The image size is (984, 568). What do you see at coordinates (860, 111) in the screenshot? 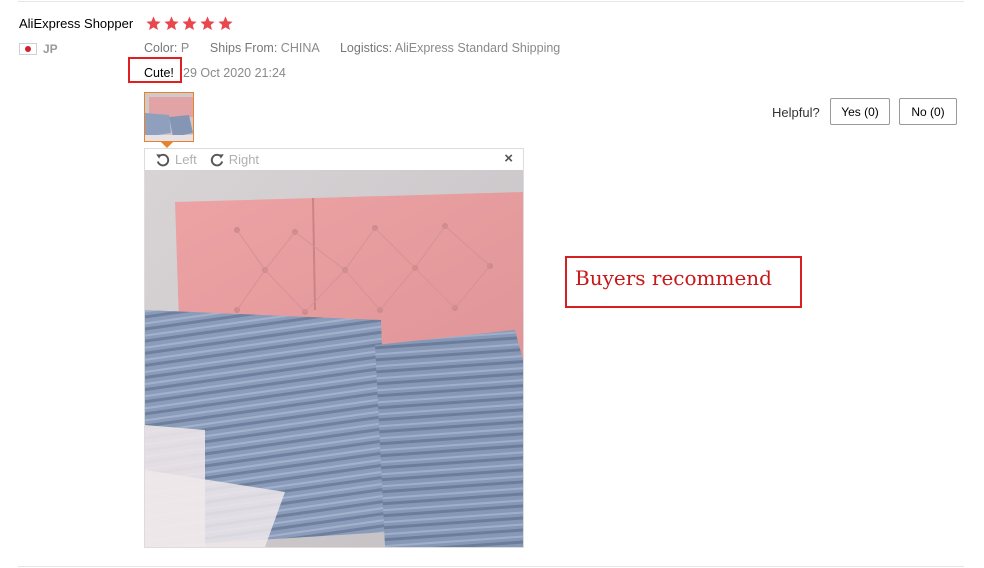
I see `helpful-yes-button: Yes (0)` at bounding box center [860, 111].